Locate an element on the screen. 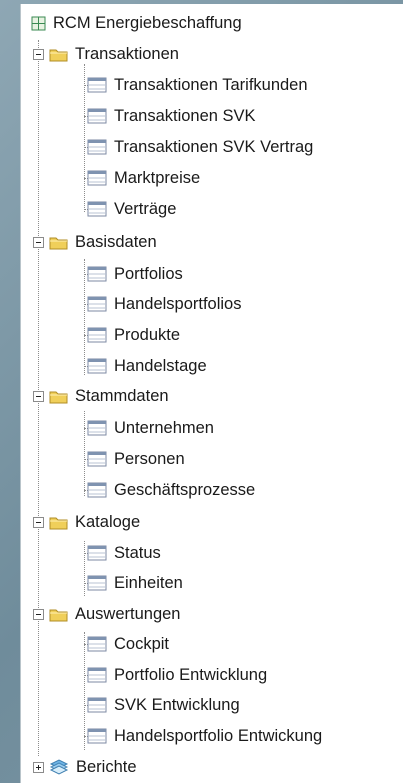  tree-root: RCM Energiebeschaffung is located at coordinates (136, 23).